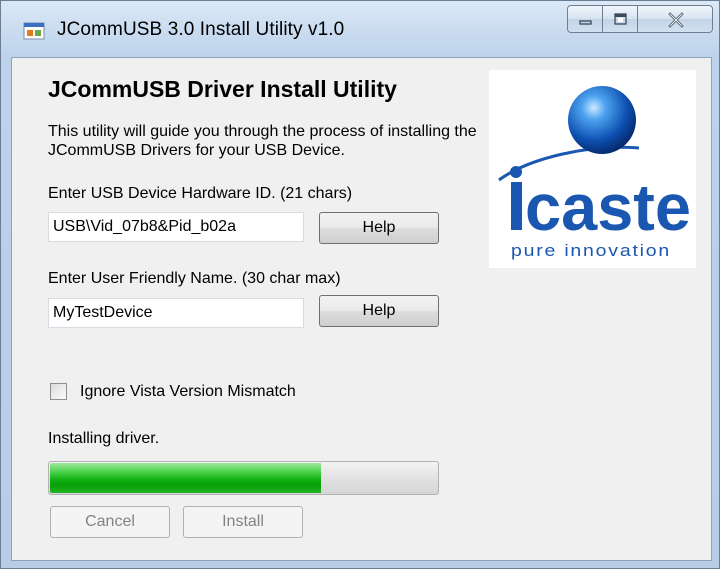 The image size is (720, 569). I want to click on app-window-icon, so click(34, 31).